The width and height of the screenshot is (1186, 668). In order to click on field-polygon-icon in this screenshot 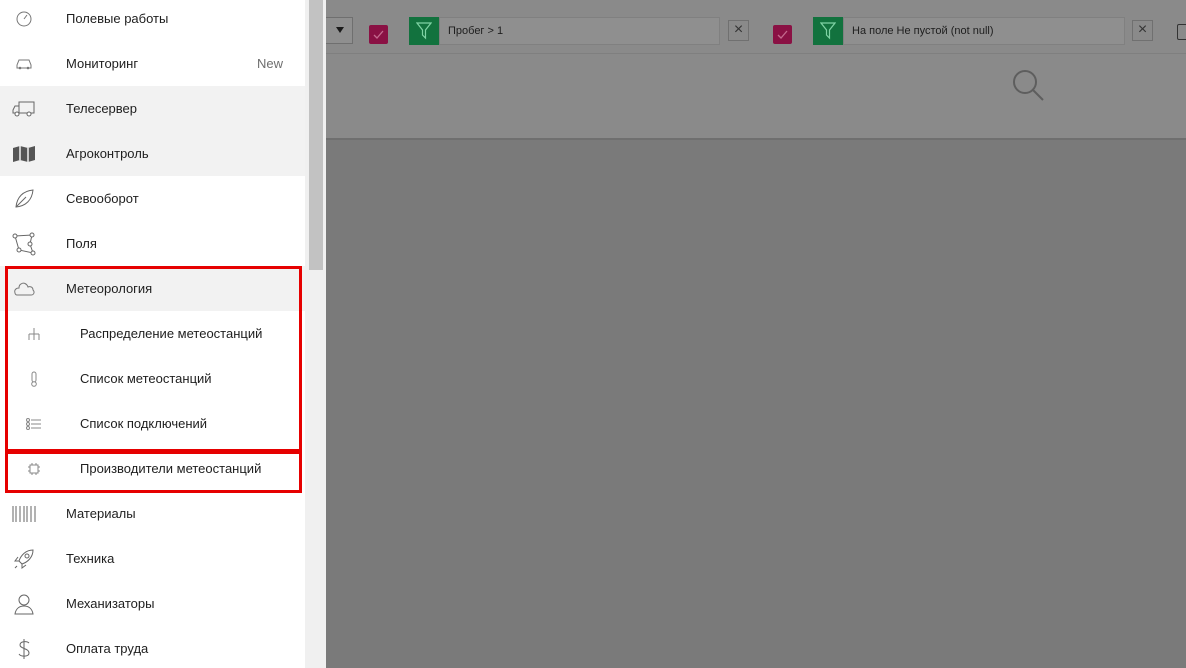, I will do `click(24, 244)`.